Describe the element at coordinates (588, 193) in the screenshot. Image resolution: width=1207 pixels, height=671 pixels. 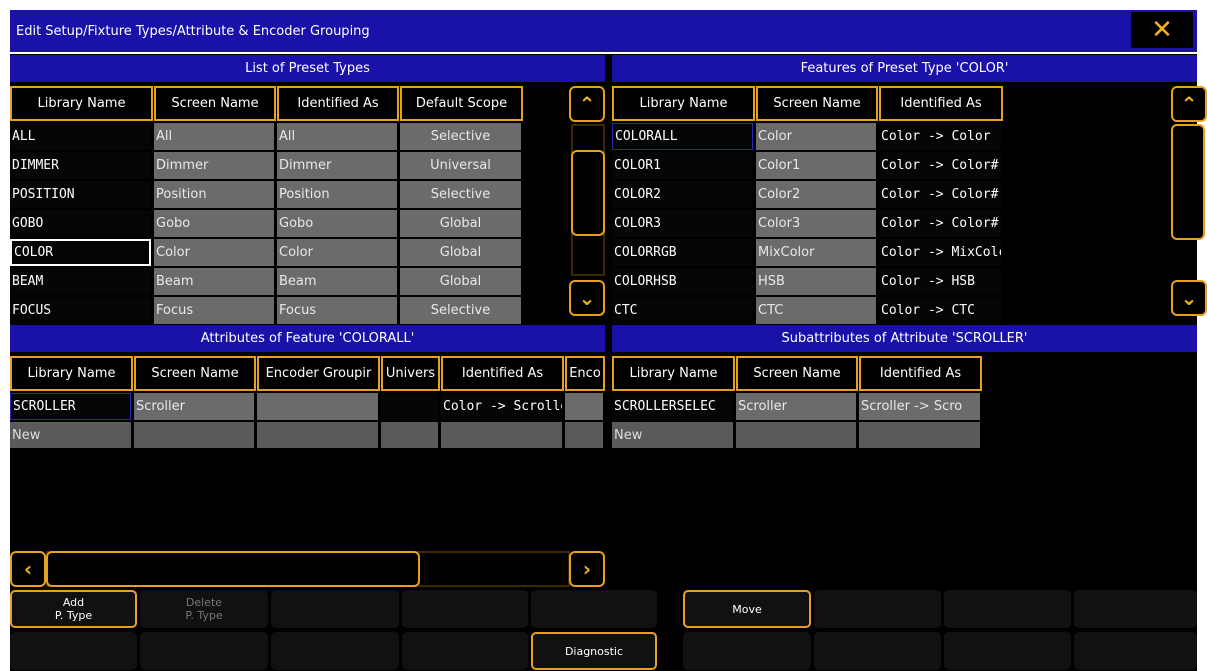
I see `preset-scroll-thumb` at that location.